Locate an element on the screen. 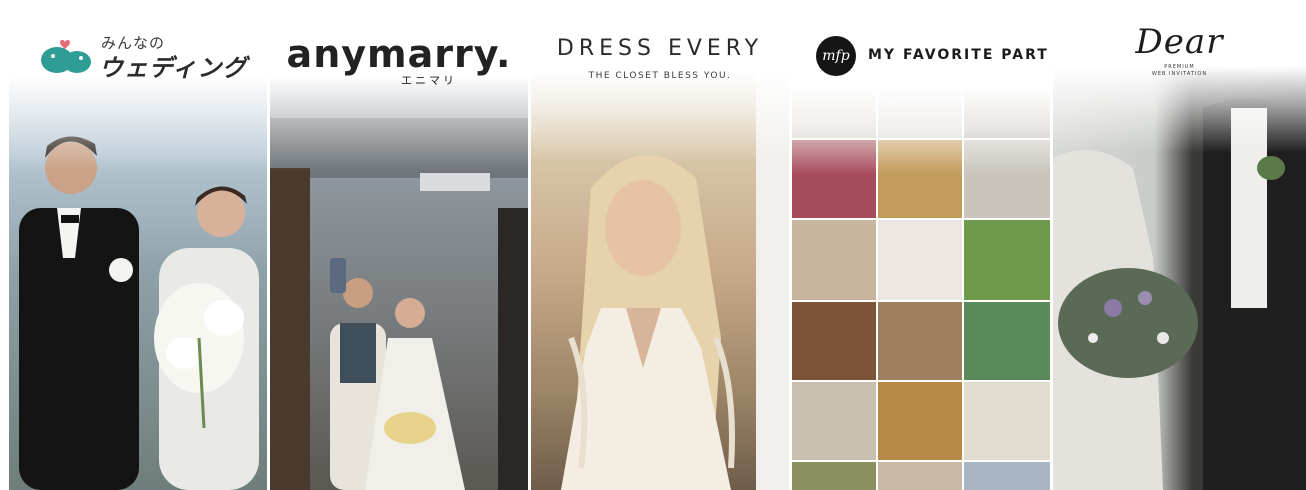  birds-logo-icon is located at coordinates (66, 56).